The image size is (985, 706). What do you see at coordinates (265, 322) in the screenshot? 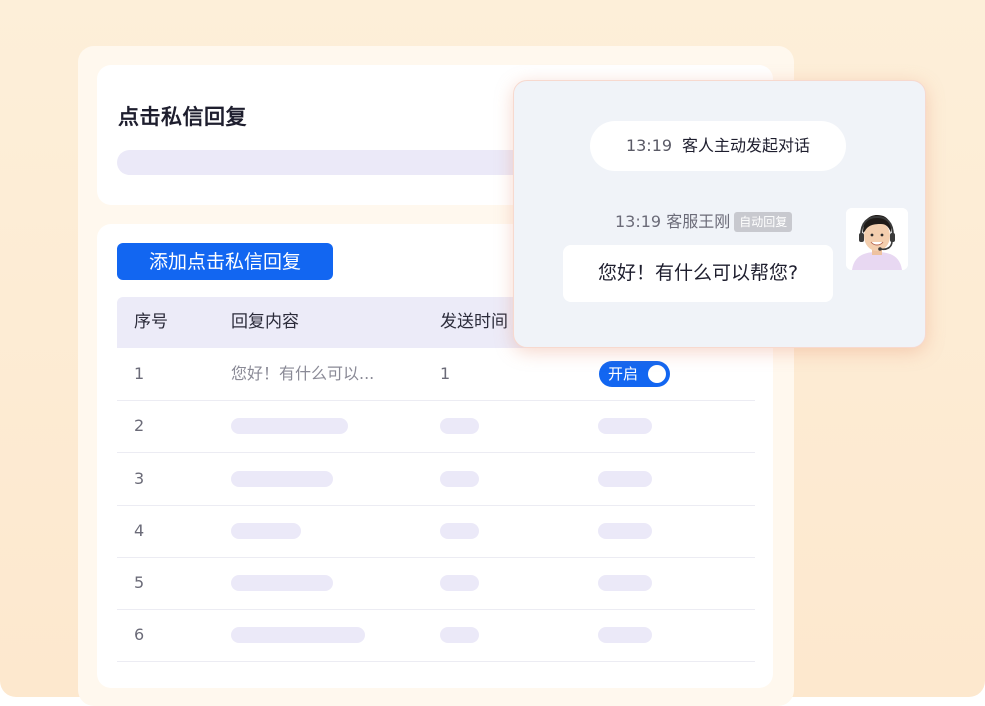
I see `header-content: 回复内容` at bounding box center [265, 322].